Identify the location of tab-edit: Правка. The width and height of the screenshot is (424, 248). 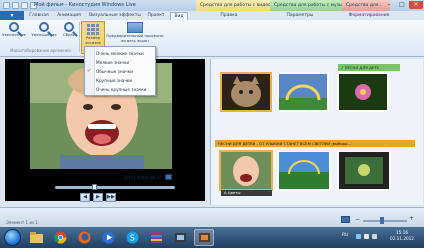
(229, 16).